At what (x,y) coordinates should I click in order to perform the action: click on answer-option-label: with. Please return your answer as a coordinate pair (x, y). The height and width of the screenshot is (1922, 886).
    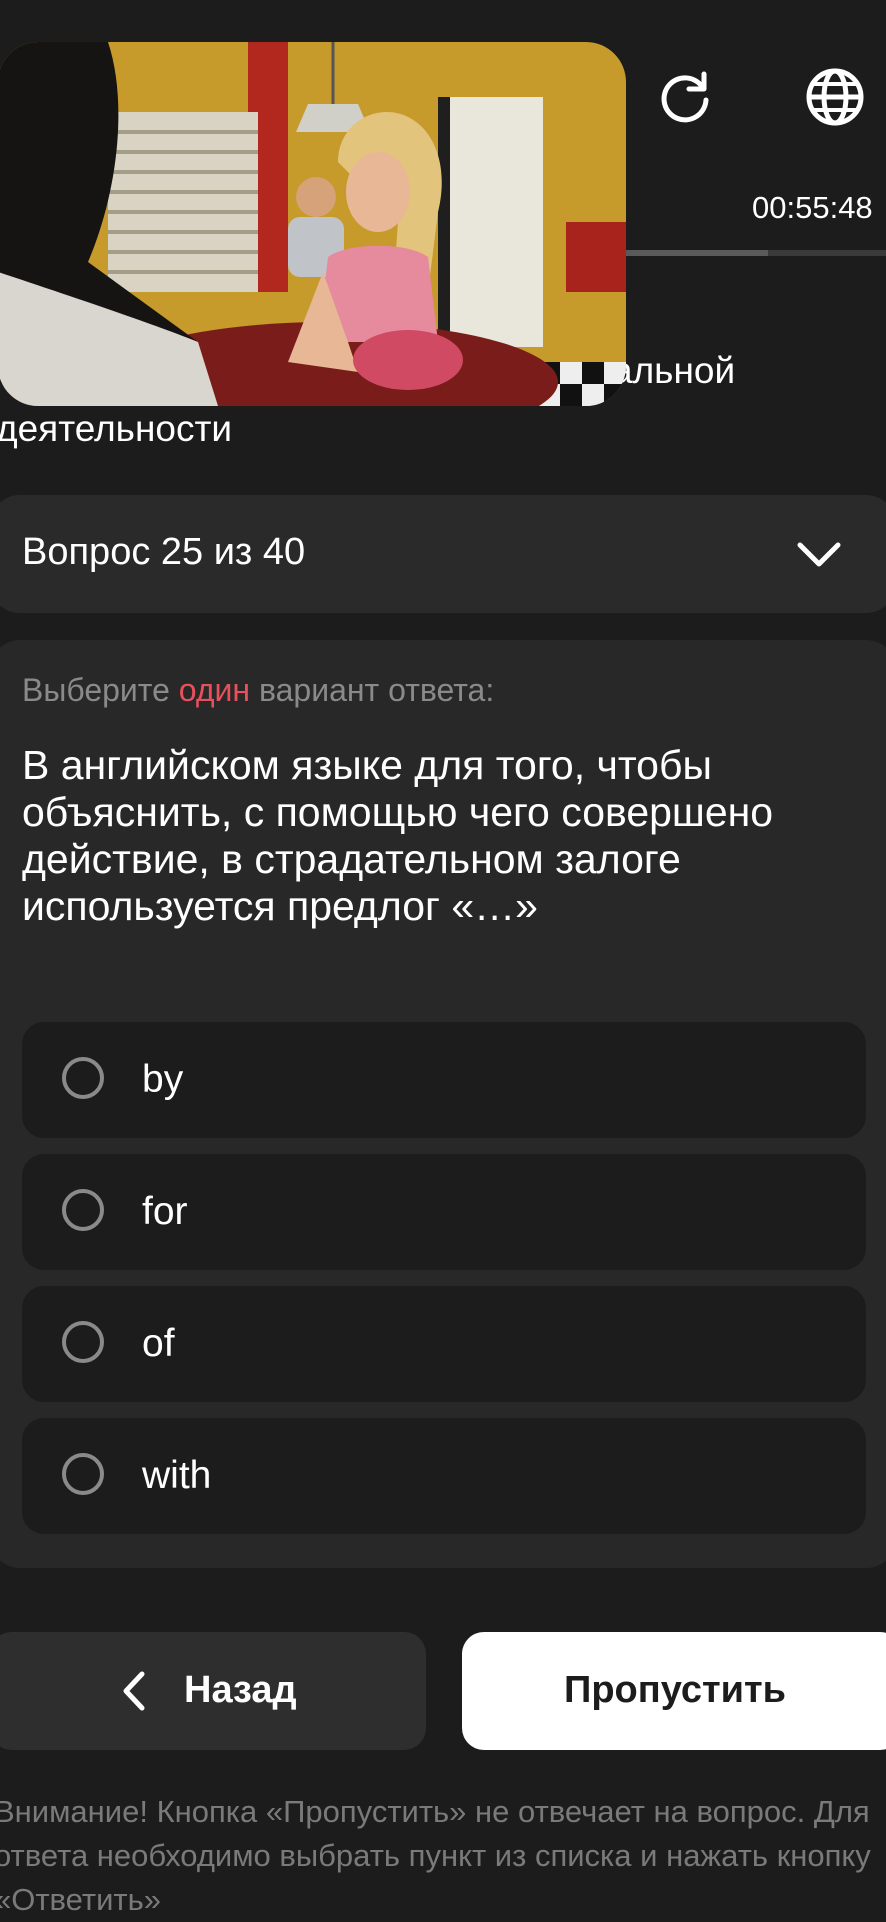
    Looking at the image, I should click on (177, 1475).